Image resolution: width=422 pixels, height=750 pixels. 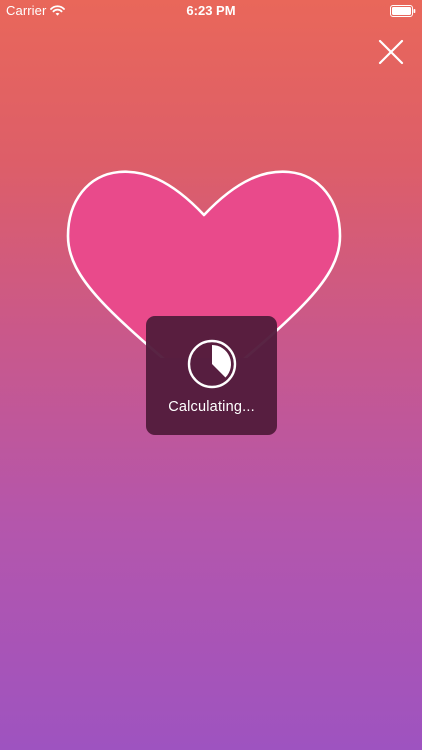 I want to click on status-bar: Carrier 6:23 PM, so click(x=211, y=11).